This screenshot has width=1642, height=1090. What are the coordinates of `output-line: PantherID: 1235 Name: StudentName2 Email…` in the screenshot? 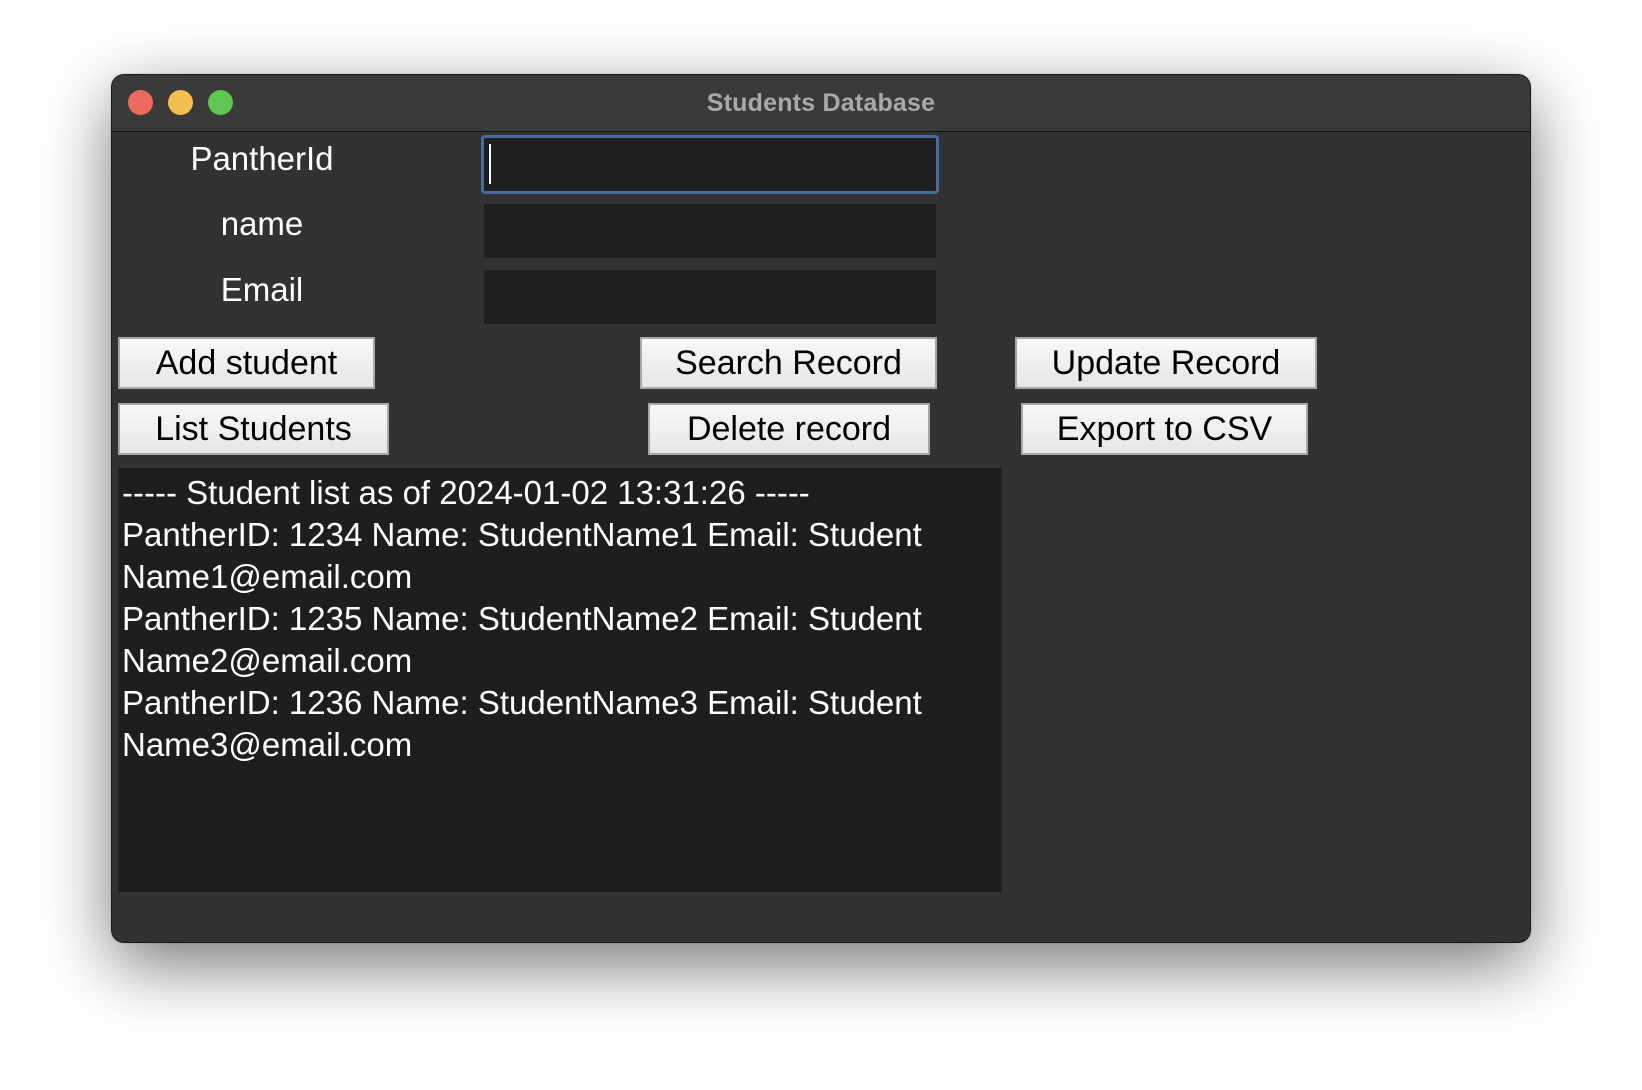 It's located at (522, 618).